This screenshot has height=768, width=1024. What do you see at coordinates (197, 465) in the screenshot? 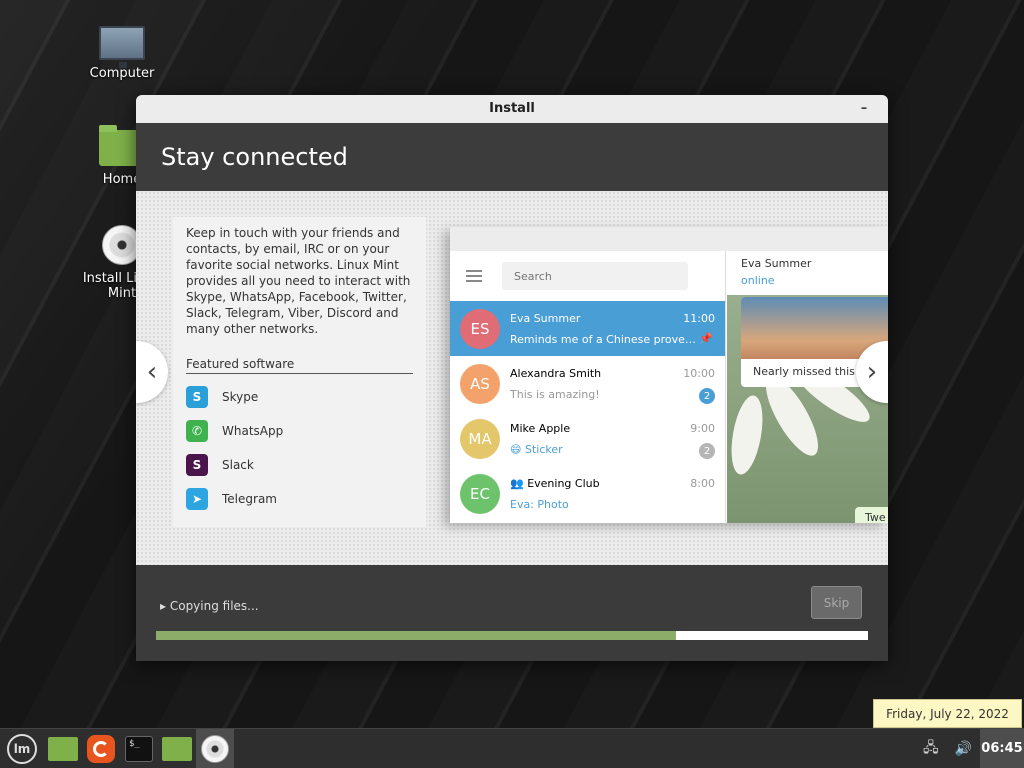
I see `slack-icon: S` at bounding box center [197, 465].